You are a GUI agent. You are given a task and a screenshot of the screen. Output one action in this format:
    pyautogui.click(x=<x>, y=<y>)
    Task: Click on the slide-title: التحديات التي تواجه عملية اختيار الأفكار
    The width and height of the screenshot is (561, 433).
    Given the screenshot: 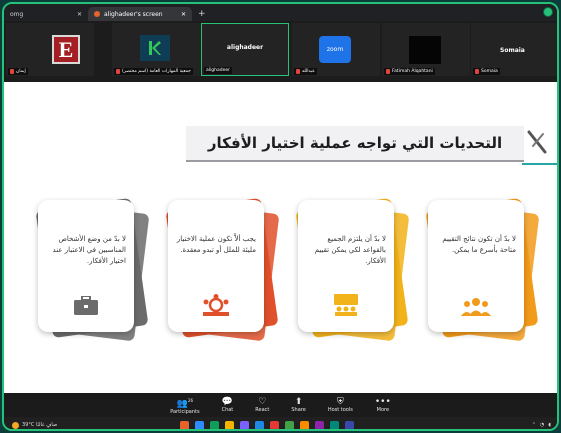 What is the action you would take?
    pyautogui.click(x=355, y=143)
    